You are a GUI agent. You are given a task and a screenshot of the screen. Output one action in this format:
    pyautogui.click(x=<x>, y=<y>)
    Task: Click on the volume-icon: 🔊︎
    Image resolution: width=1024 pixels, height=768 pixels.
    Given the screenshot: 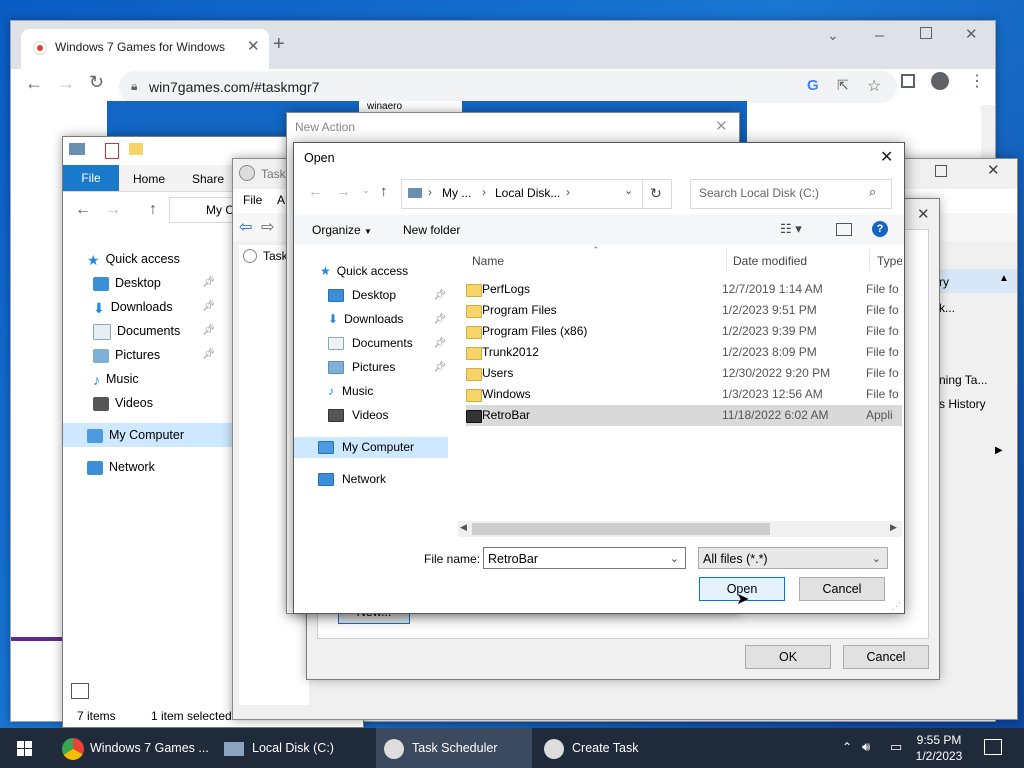 What is the action you would take?
    pyautogui.click(x=866, y=747)
    